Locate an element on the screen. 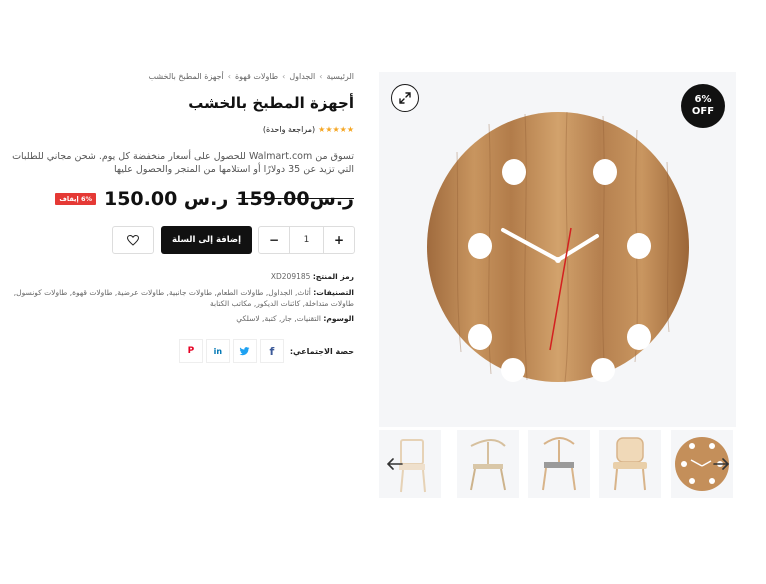 The width and height of the screenshot is (766, 584). price-row: 159.00ر.س 150.00 ر.س 6% إيقاف is located at coordinates (204, 199).